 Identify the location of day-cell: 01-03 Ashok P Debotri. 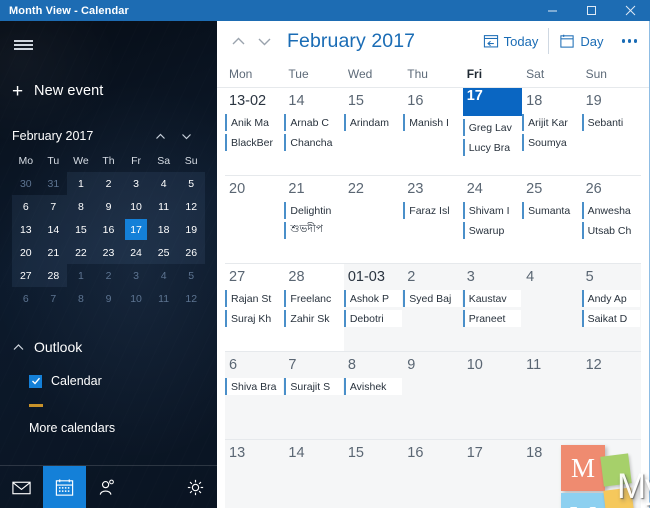
(373, 307).